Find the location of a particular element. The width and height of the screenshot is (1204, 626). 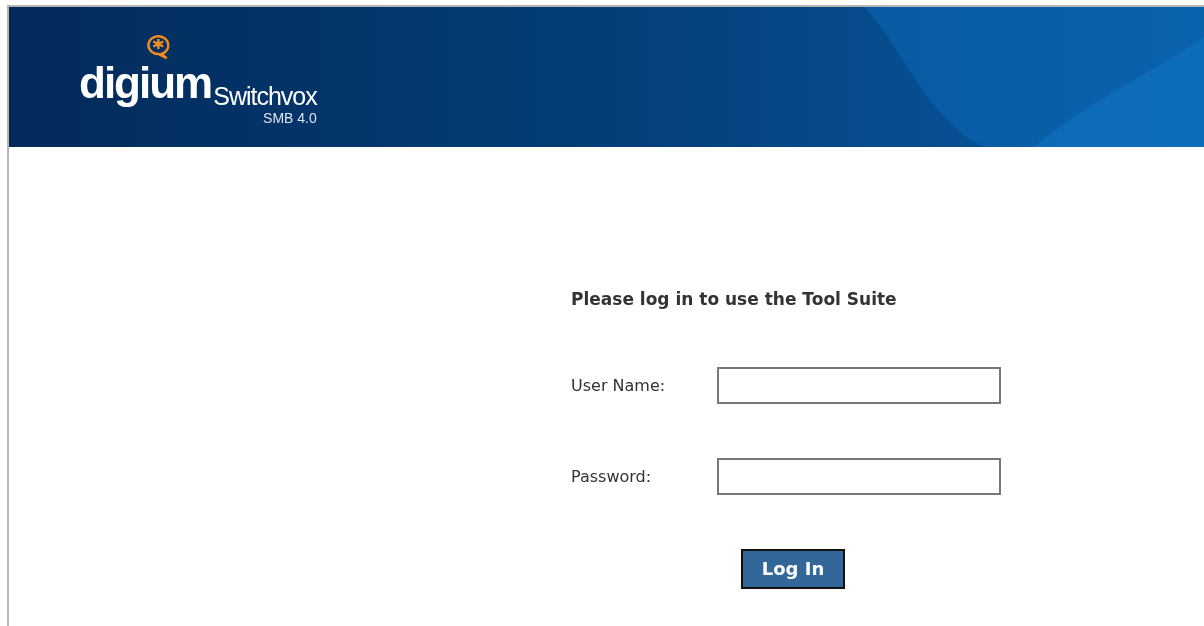

login-heading: Please log in to use the Tool Suite is located at coordinates (734, 299).